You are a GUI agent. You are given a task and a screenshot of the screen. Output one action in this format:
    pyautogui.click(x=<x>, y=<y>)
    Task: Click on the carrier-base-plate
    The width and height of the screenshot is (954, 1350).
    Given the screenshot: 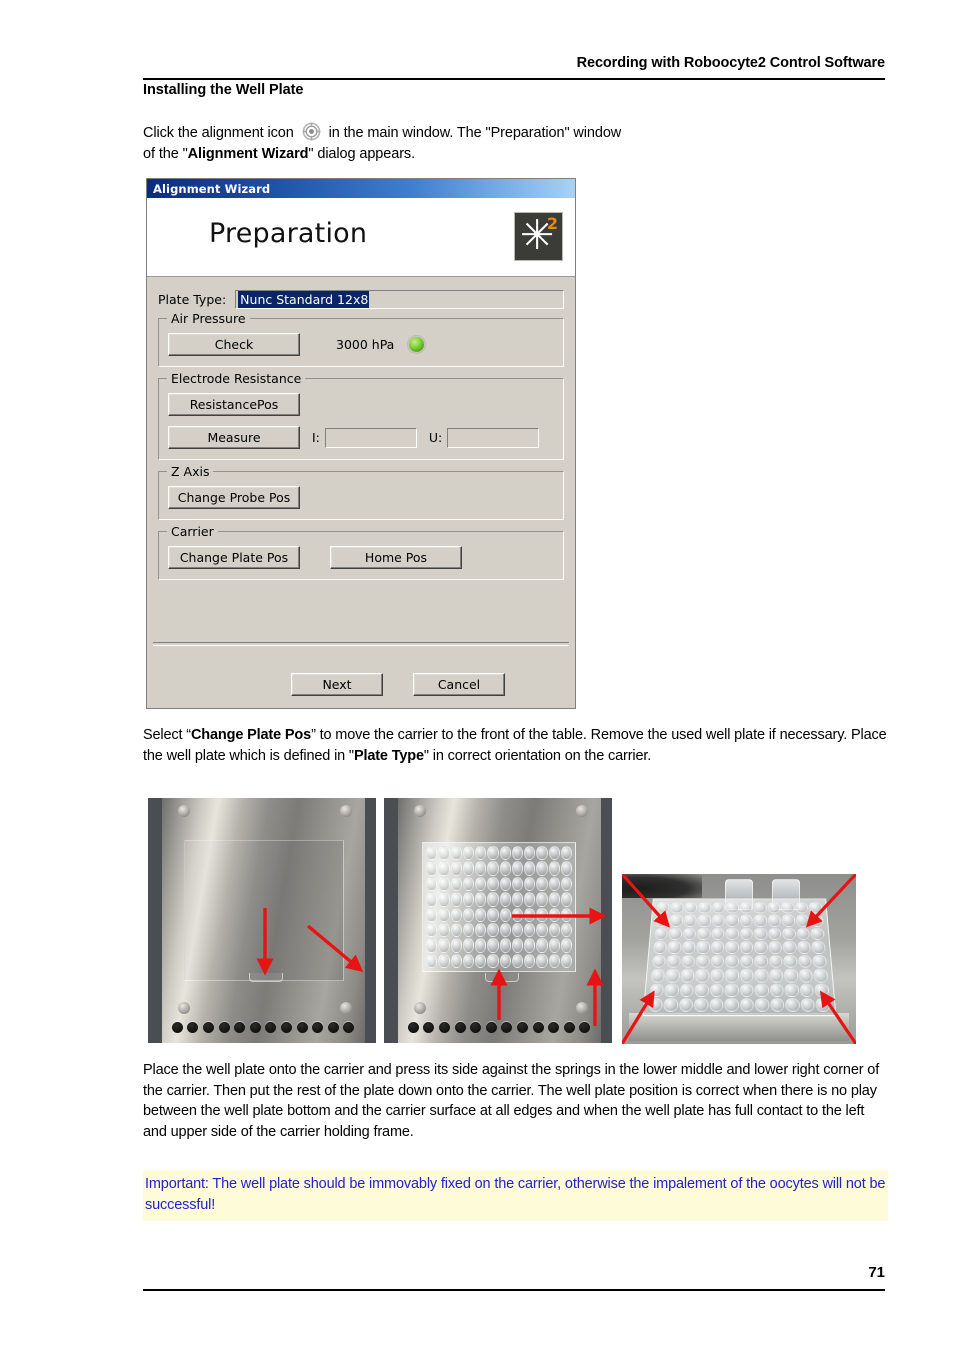 What is the action you would take?
    pyautogui.click(x=739, y=1027)
    